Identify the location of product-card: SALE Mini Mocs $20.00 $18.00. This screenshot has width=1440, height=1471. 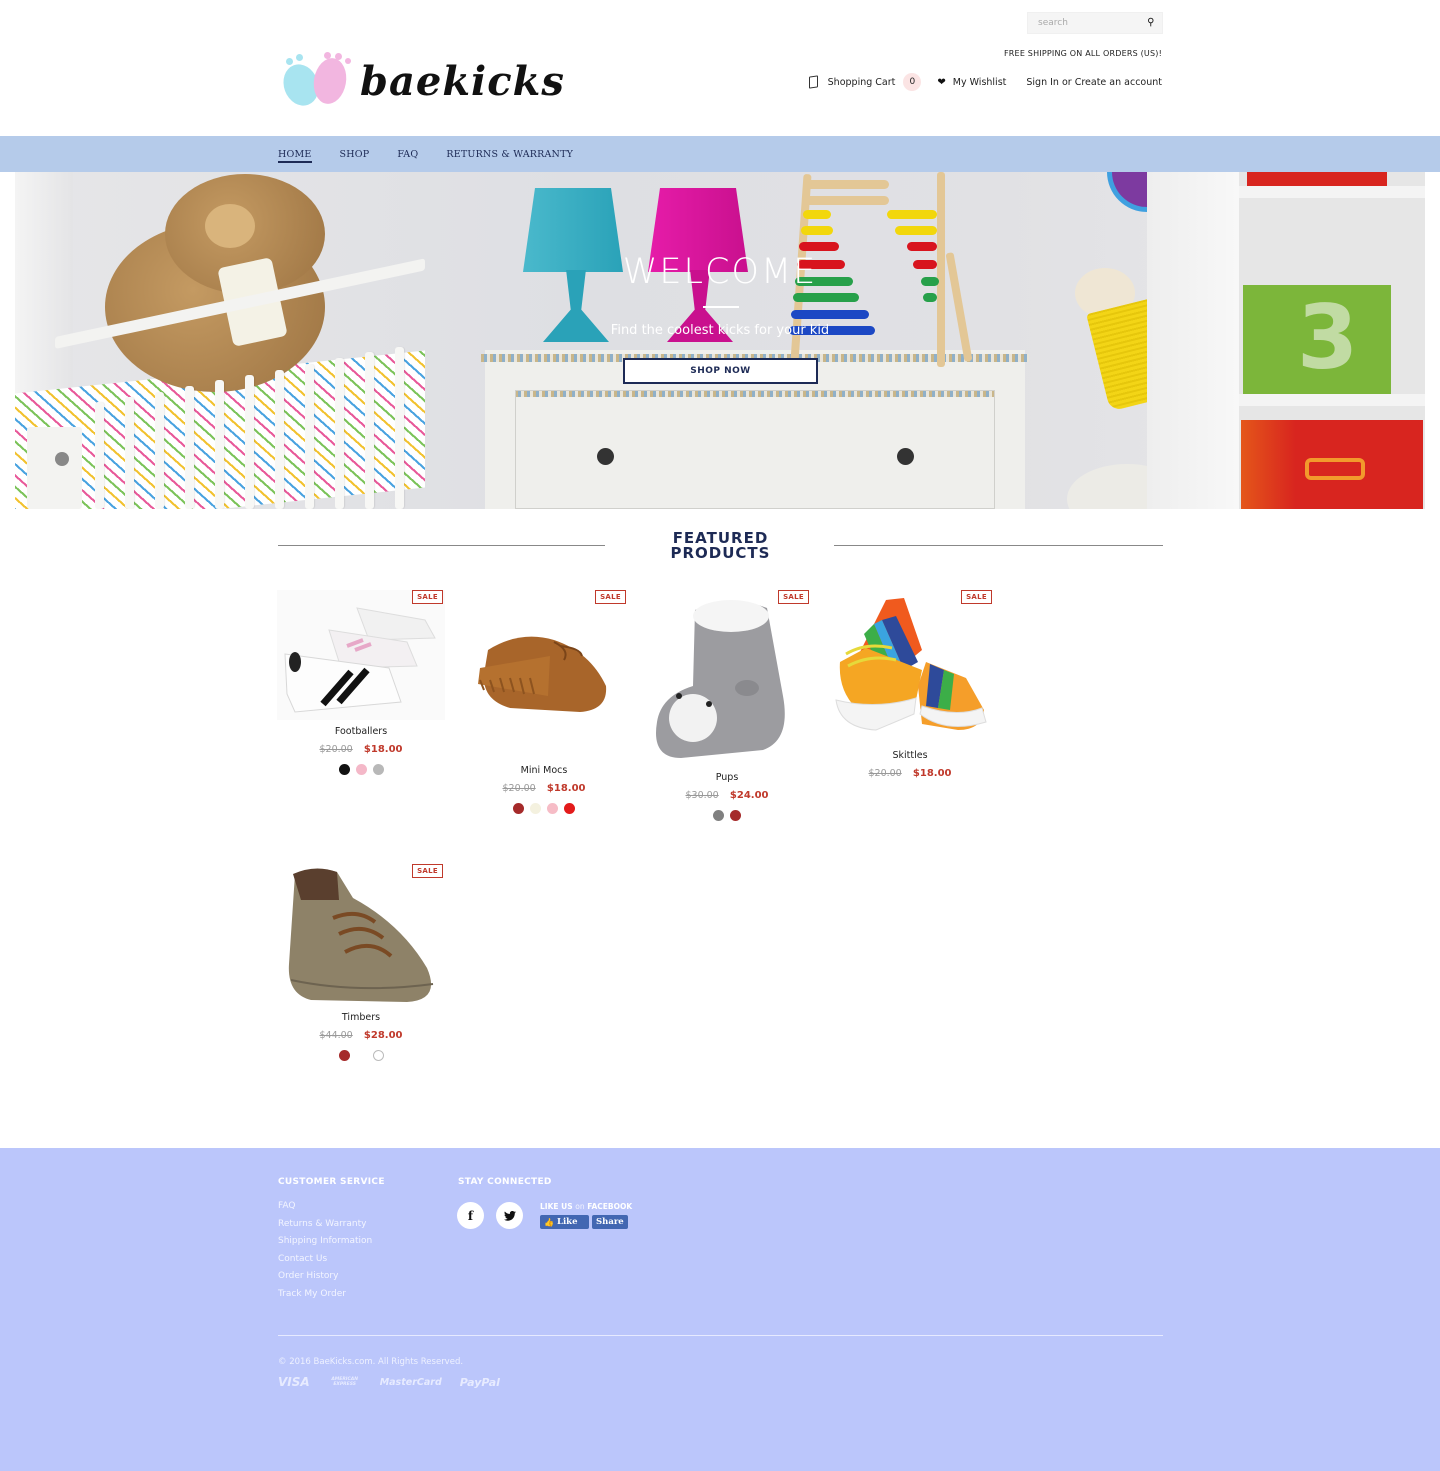
(544, 702).